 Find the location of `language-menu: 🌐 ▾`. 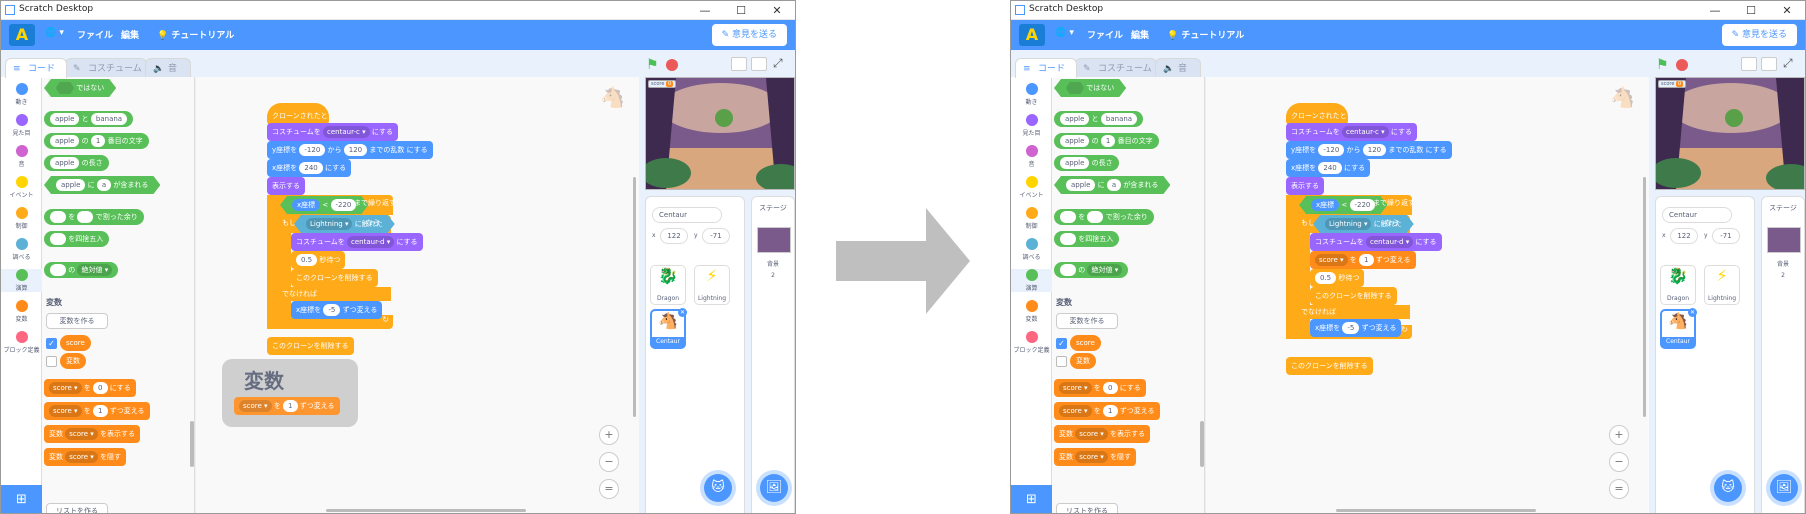

language-menu: 🌐 ▾ is located at coordinates (54, 33).